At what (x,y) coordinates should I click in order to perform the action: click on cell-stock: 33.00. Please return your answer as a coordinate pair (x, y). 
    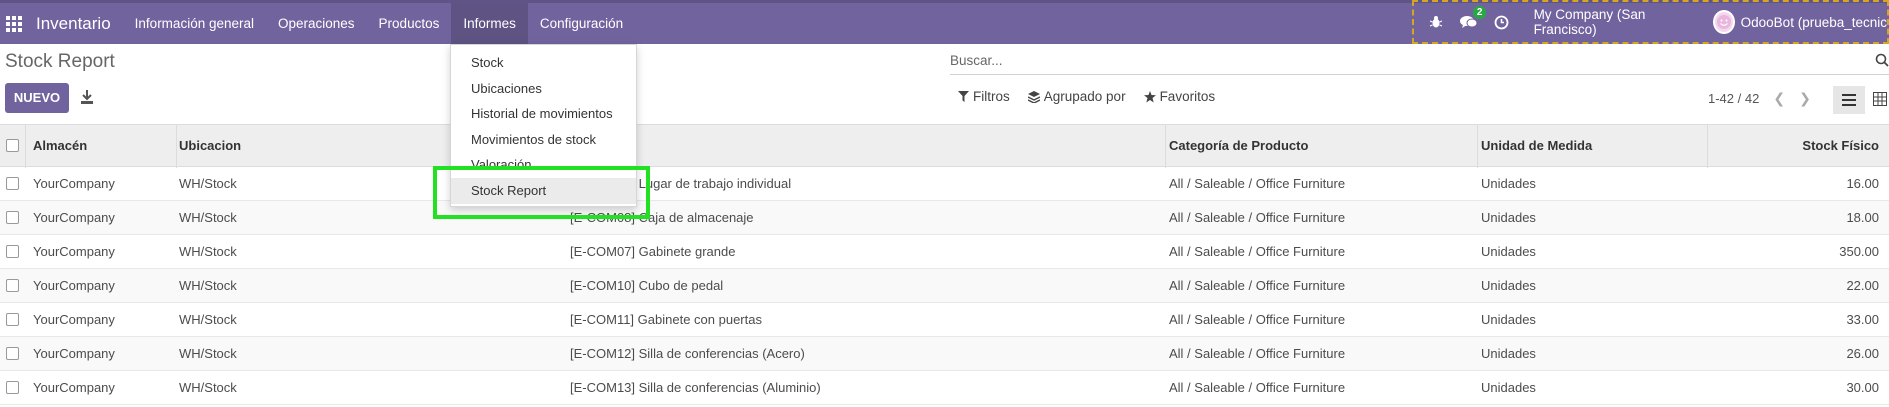
    Looking at the image, I should click on (1862, 319).